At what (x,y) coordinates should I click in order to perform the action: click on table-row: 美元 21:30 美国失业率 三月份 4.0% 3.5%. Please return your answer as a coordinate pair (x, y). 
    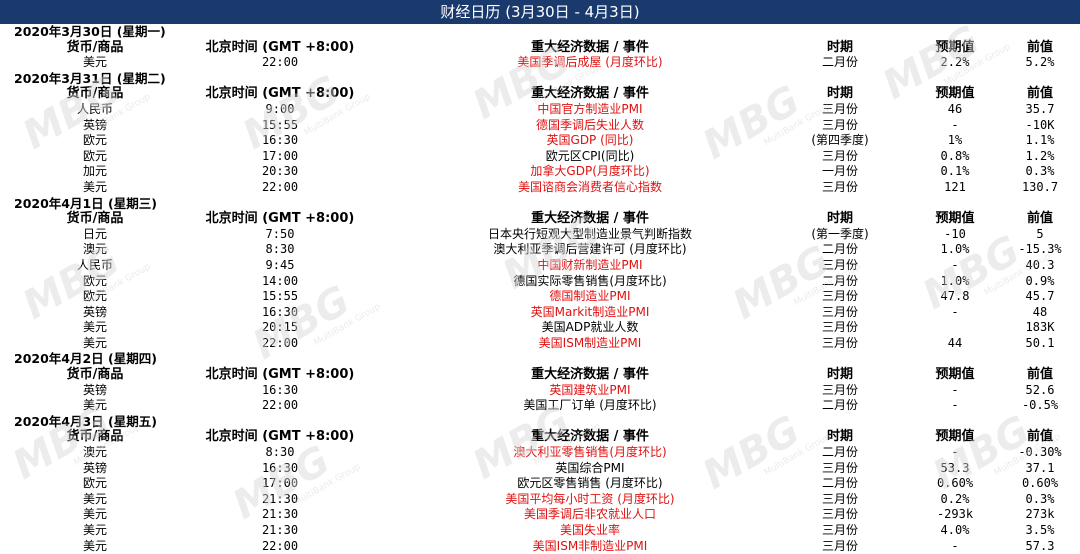
    Looking at the image, I should click on (540, 531).